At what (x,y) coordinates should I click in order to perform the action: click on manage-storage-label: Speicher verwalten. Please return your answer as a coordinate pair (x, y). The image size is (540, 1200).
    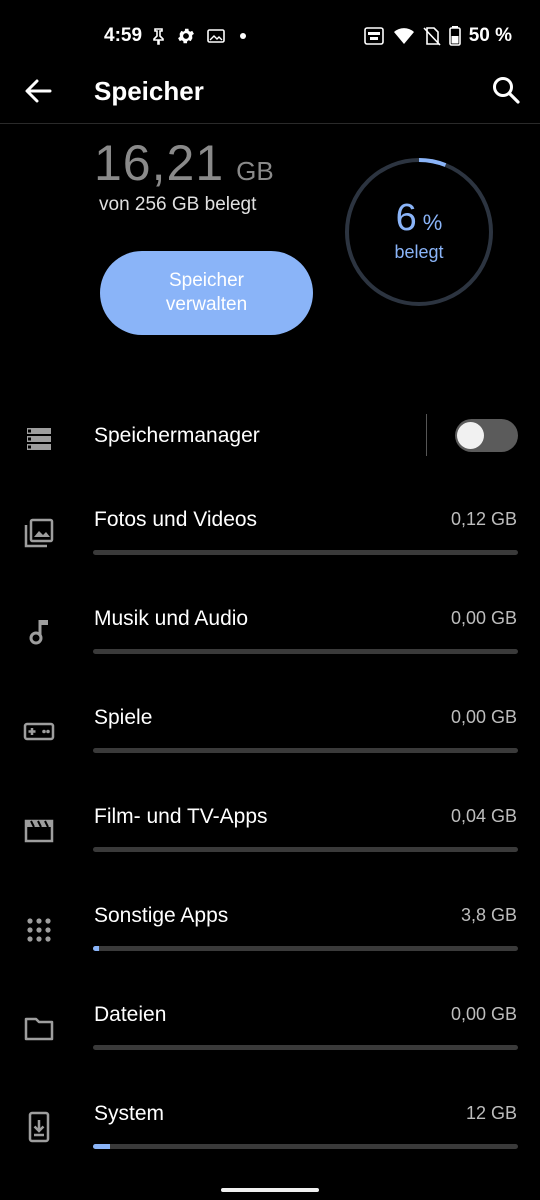
    Looking at the image, I should click on (206, 292).